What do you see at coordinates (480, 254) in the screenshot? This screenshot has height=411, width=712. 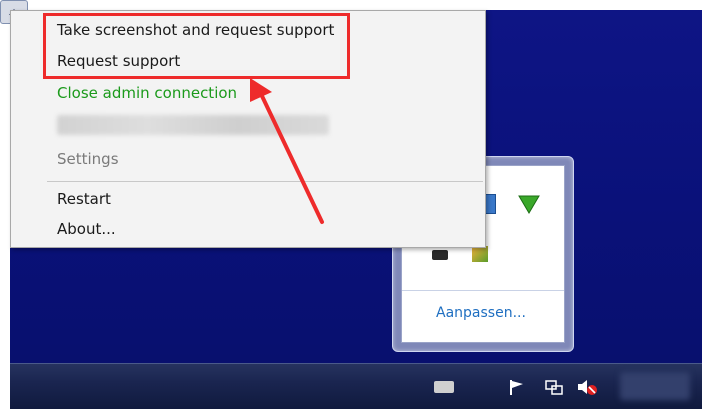 I see `shield-icon` at bounding box center [480, 254].